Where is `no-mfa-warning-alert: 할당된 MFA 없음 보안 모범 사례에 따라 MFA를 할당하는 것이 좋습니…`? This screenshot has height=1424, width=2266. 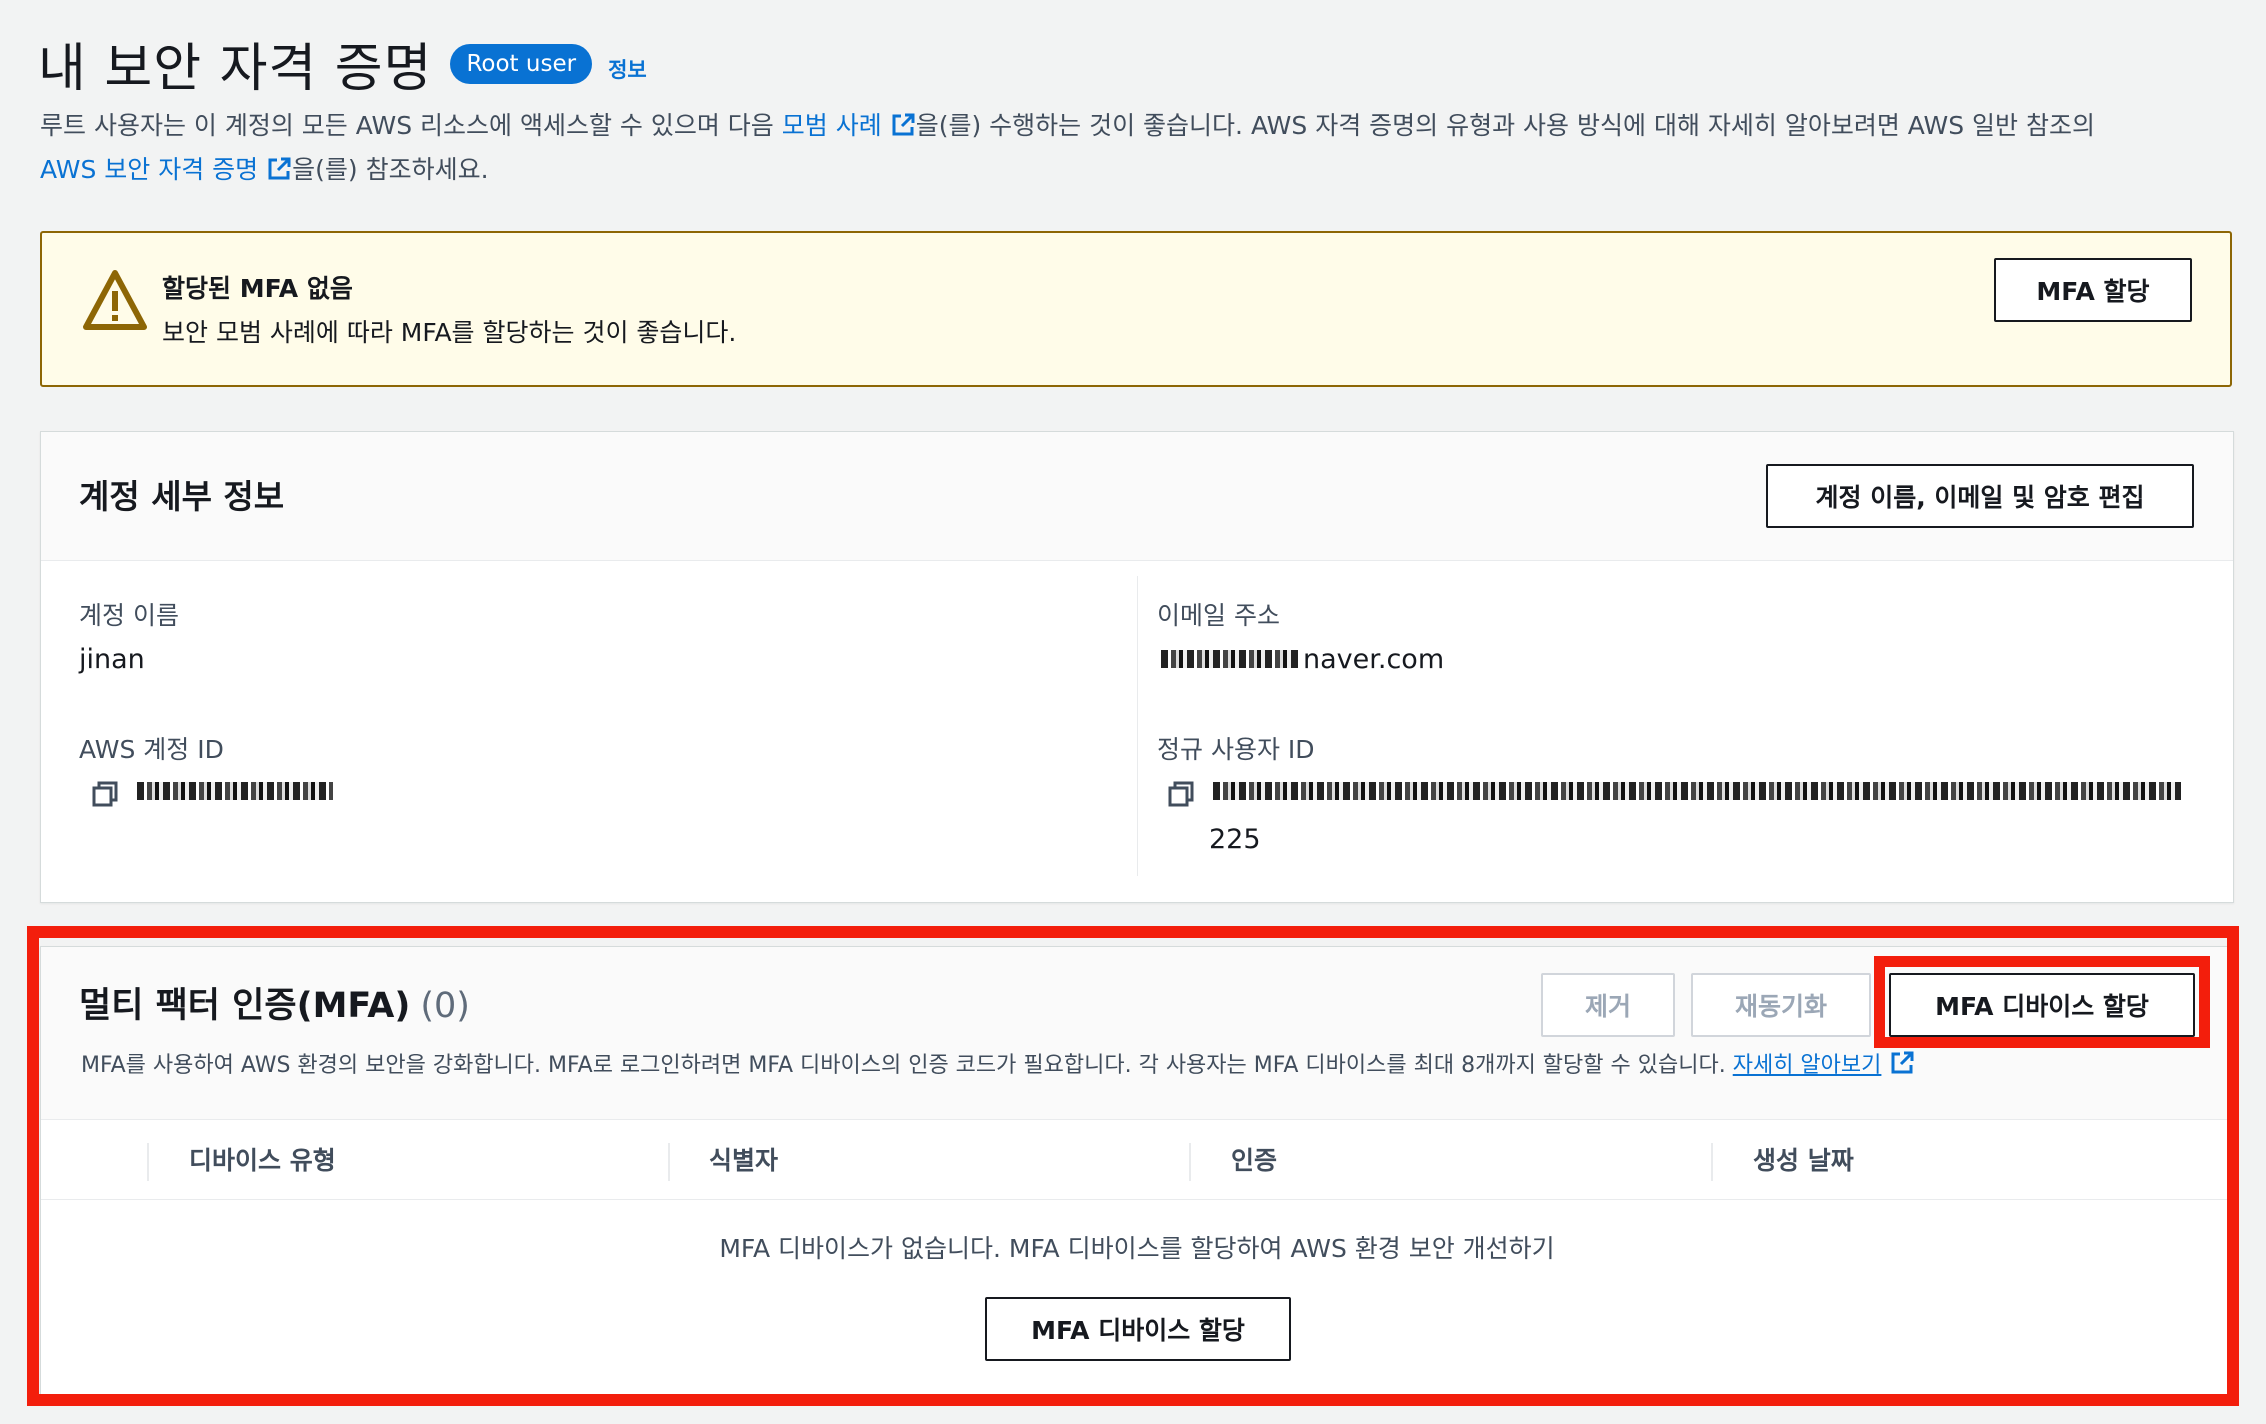 no-mfa-warning-alert: 할당된 MFA 없음 보안 모범 사례에 따라 MFA를 할당하는 것이 좋습니… is located at coordinates (1136, 309).